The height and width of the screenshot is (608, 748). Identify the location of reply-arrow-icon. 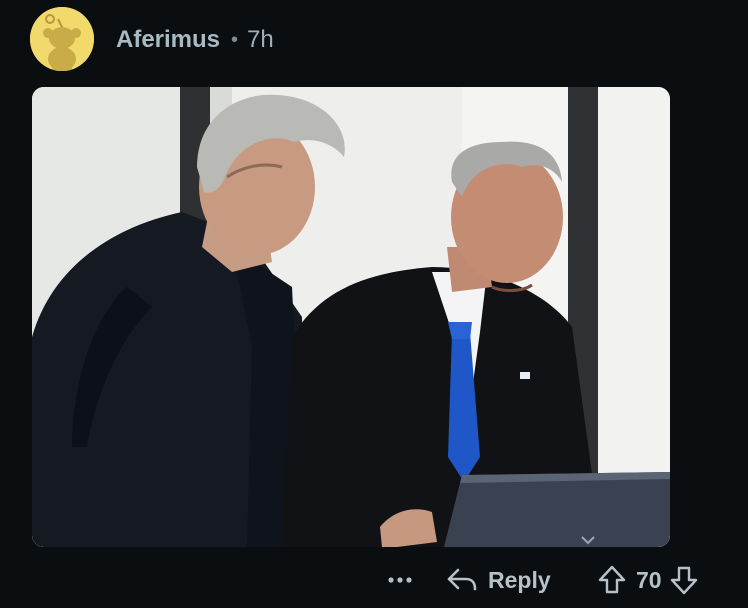
(462, 579).